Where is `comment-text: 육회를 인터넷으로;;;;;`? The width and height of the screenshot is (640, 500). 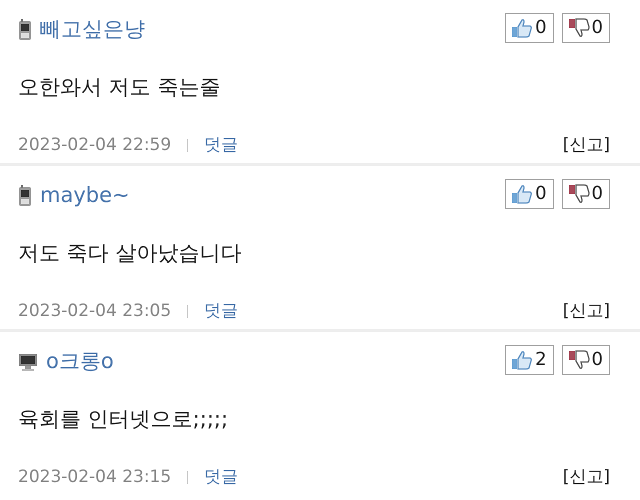
comment-text: 육회를 인터넷으로;;;;; is located at coordinates (124, 419).